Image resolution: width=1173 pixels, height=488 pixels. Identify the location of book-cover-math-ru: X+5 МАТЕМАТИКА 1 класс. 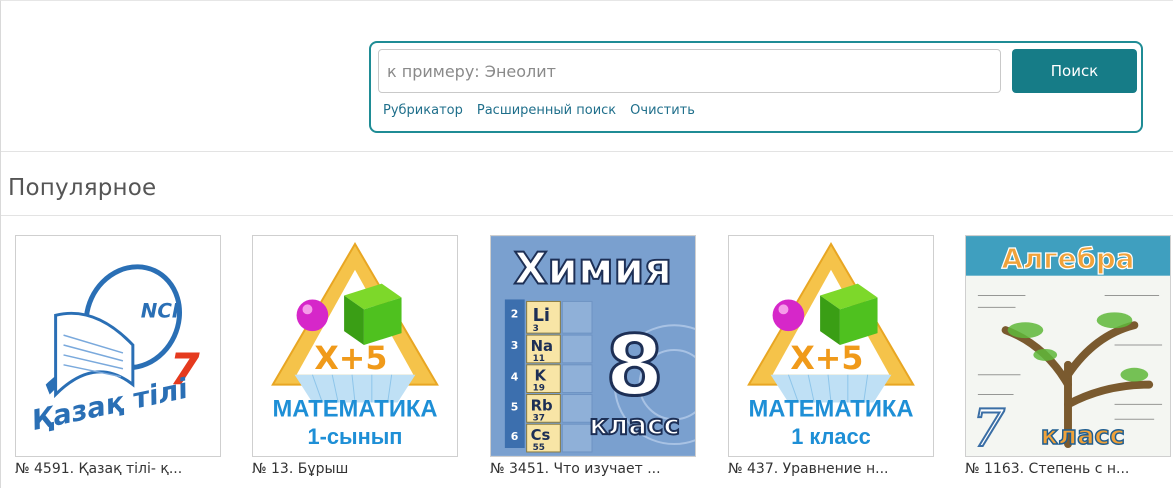
(831, 346).